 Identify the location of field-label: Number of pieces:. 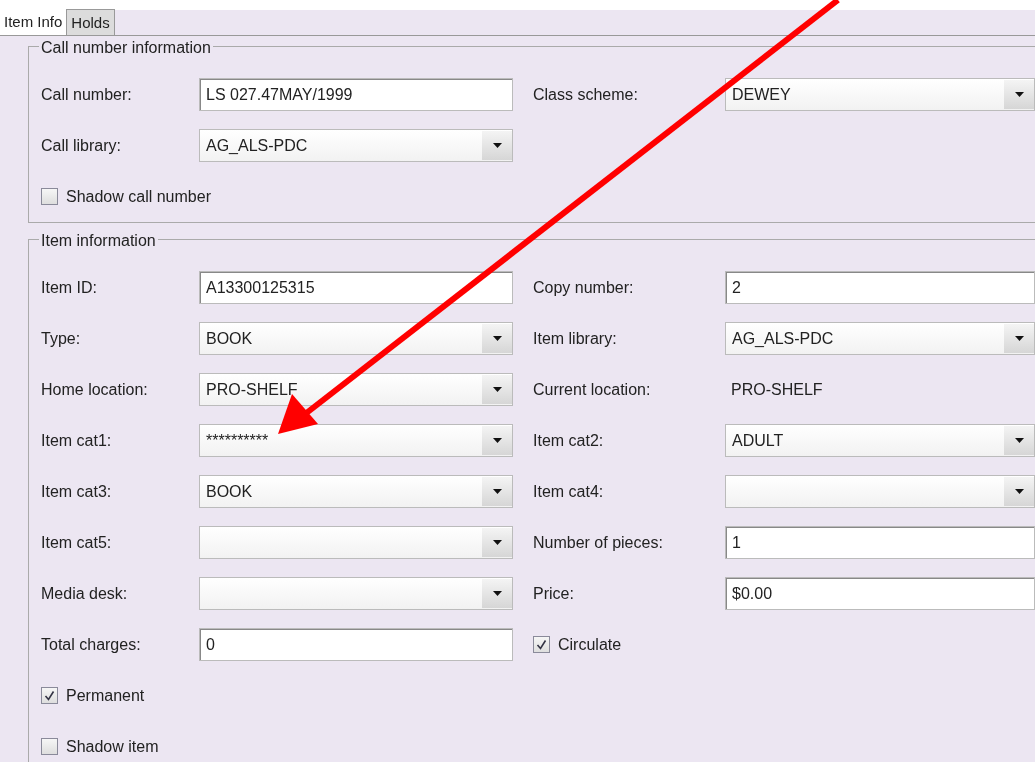
(598, 542).